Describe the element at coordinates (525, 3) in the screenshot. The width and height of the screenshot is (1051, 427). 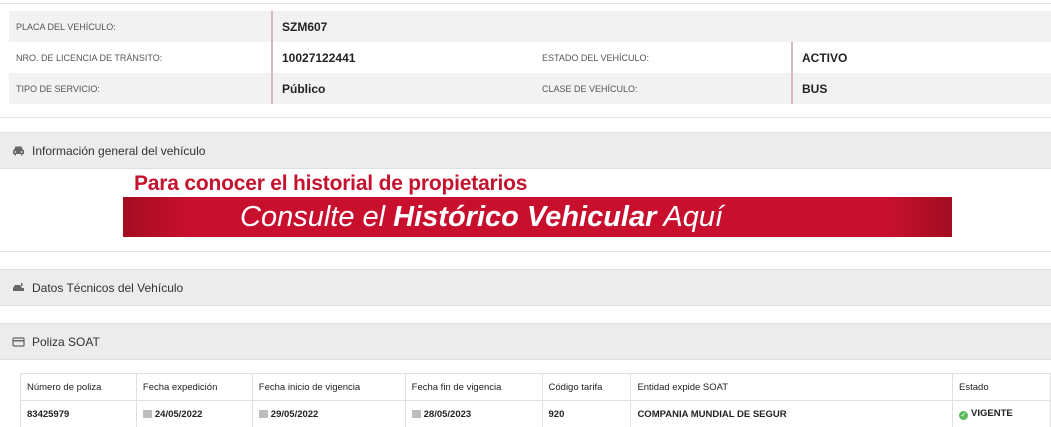
I see `top-divider` at that location.